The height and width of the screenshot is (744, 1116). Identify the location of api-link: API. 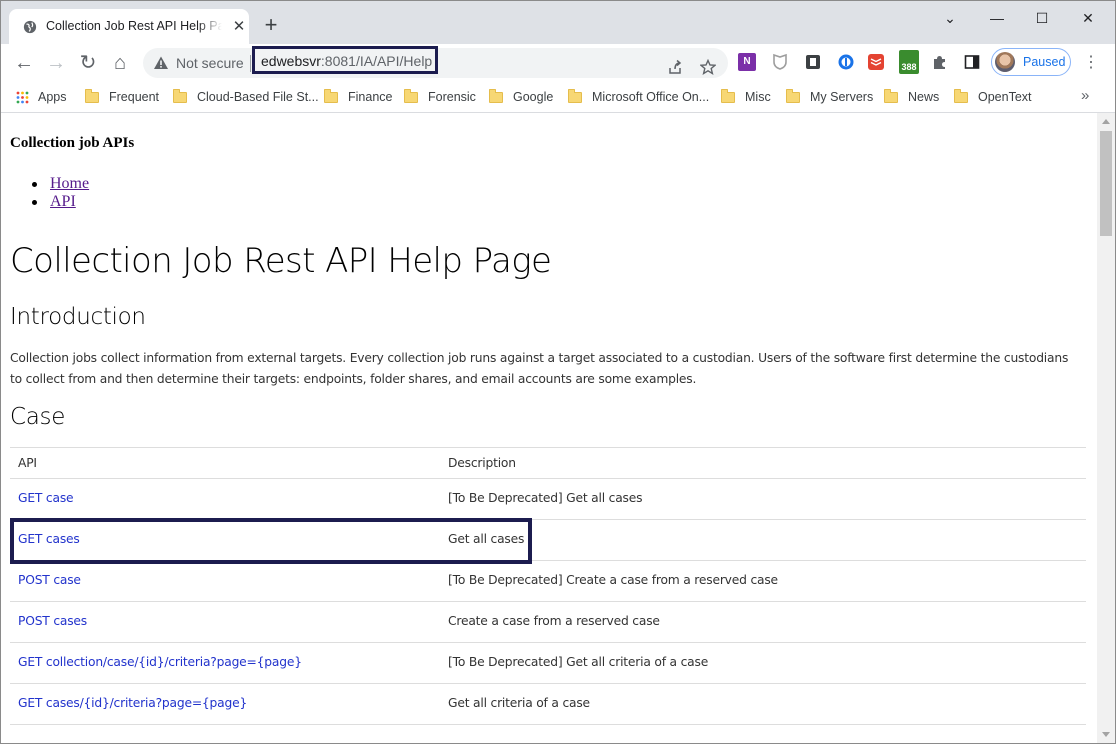
(63, 201).